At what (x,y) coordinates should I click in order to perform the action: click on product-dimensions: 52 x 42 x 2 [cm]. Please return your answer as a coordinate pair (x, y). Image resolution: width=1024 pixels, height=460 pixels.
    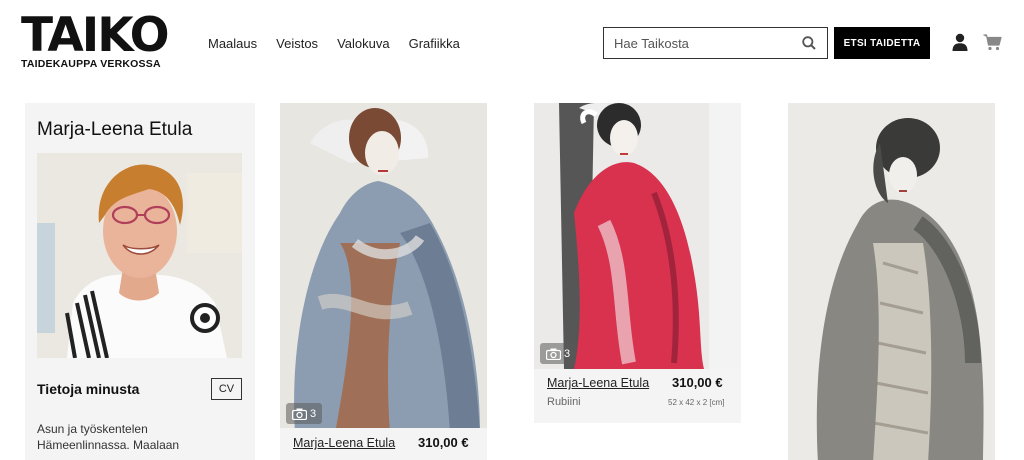
    Looking at the image, I should click on (696, 402).